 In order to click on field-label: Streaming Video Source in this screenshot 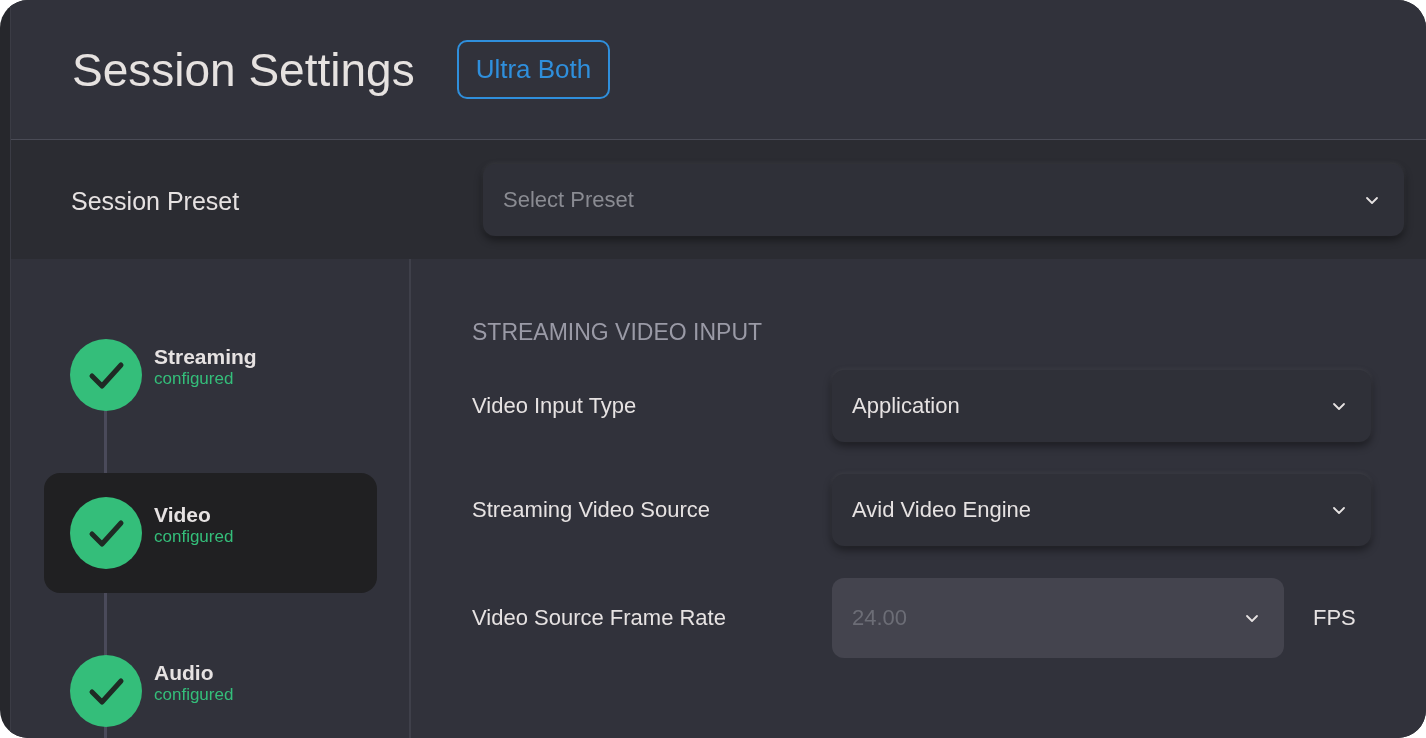, I will do `click(592, 510)`.